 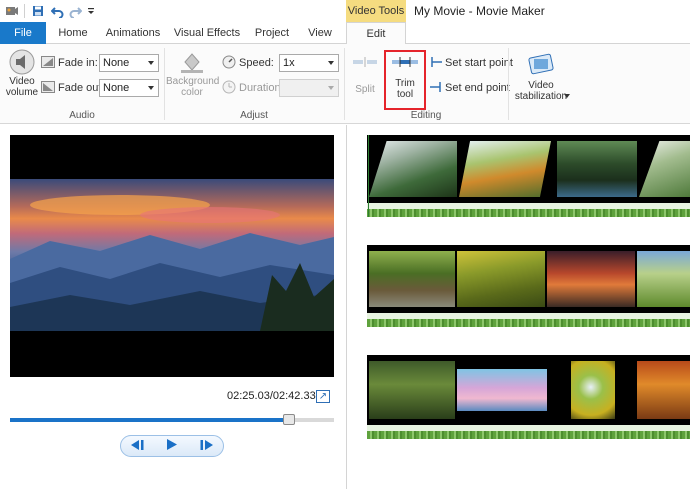 What do you see at coordinates (436, 88) in the screenshot?
I see `end-point-icon` at bounding box center [436, 88].